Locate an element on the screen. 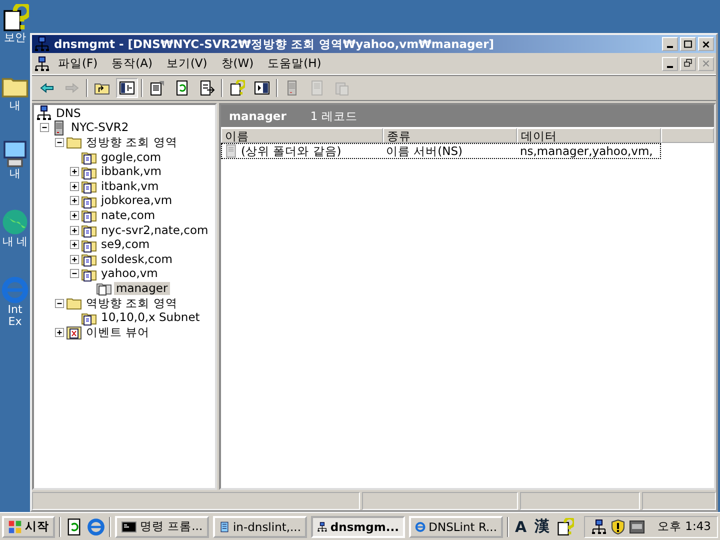 The image size is (720, 540). menu-item: 도움말(H) is located at coordinates (295, 63).